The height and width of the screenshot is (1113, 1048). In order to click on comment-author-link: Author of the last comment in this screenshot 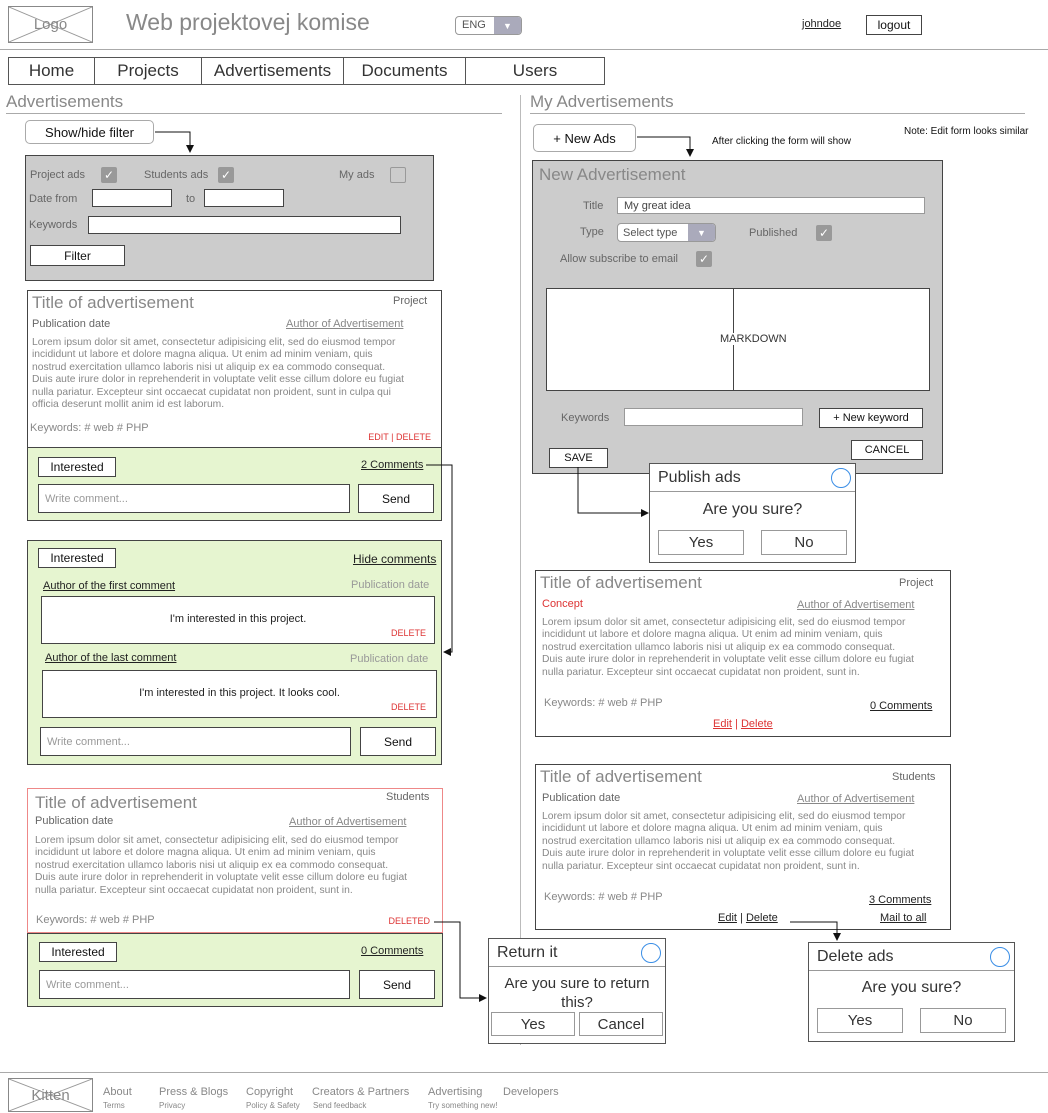, I will do `click(110, 658)`.